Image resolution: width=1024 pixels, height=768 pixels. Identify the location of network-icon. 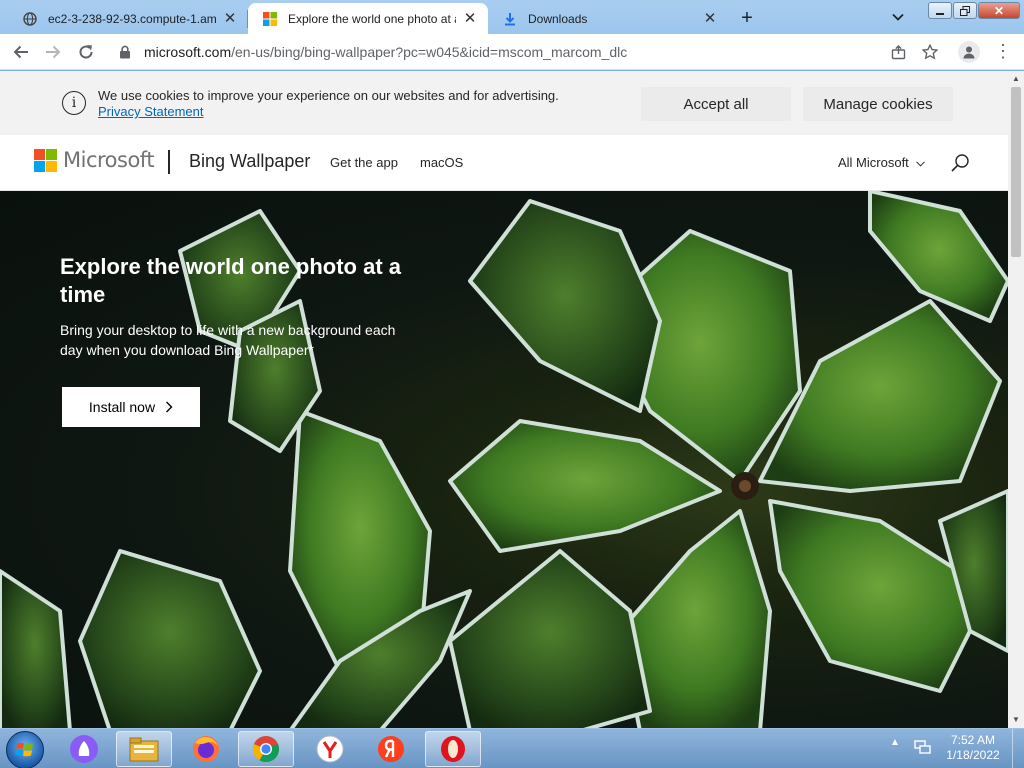
(923, 747).